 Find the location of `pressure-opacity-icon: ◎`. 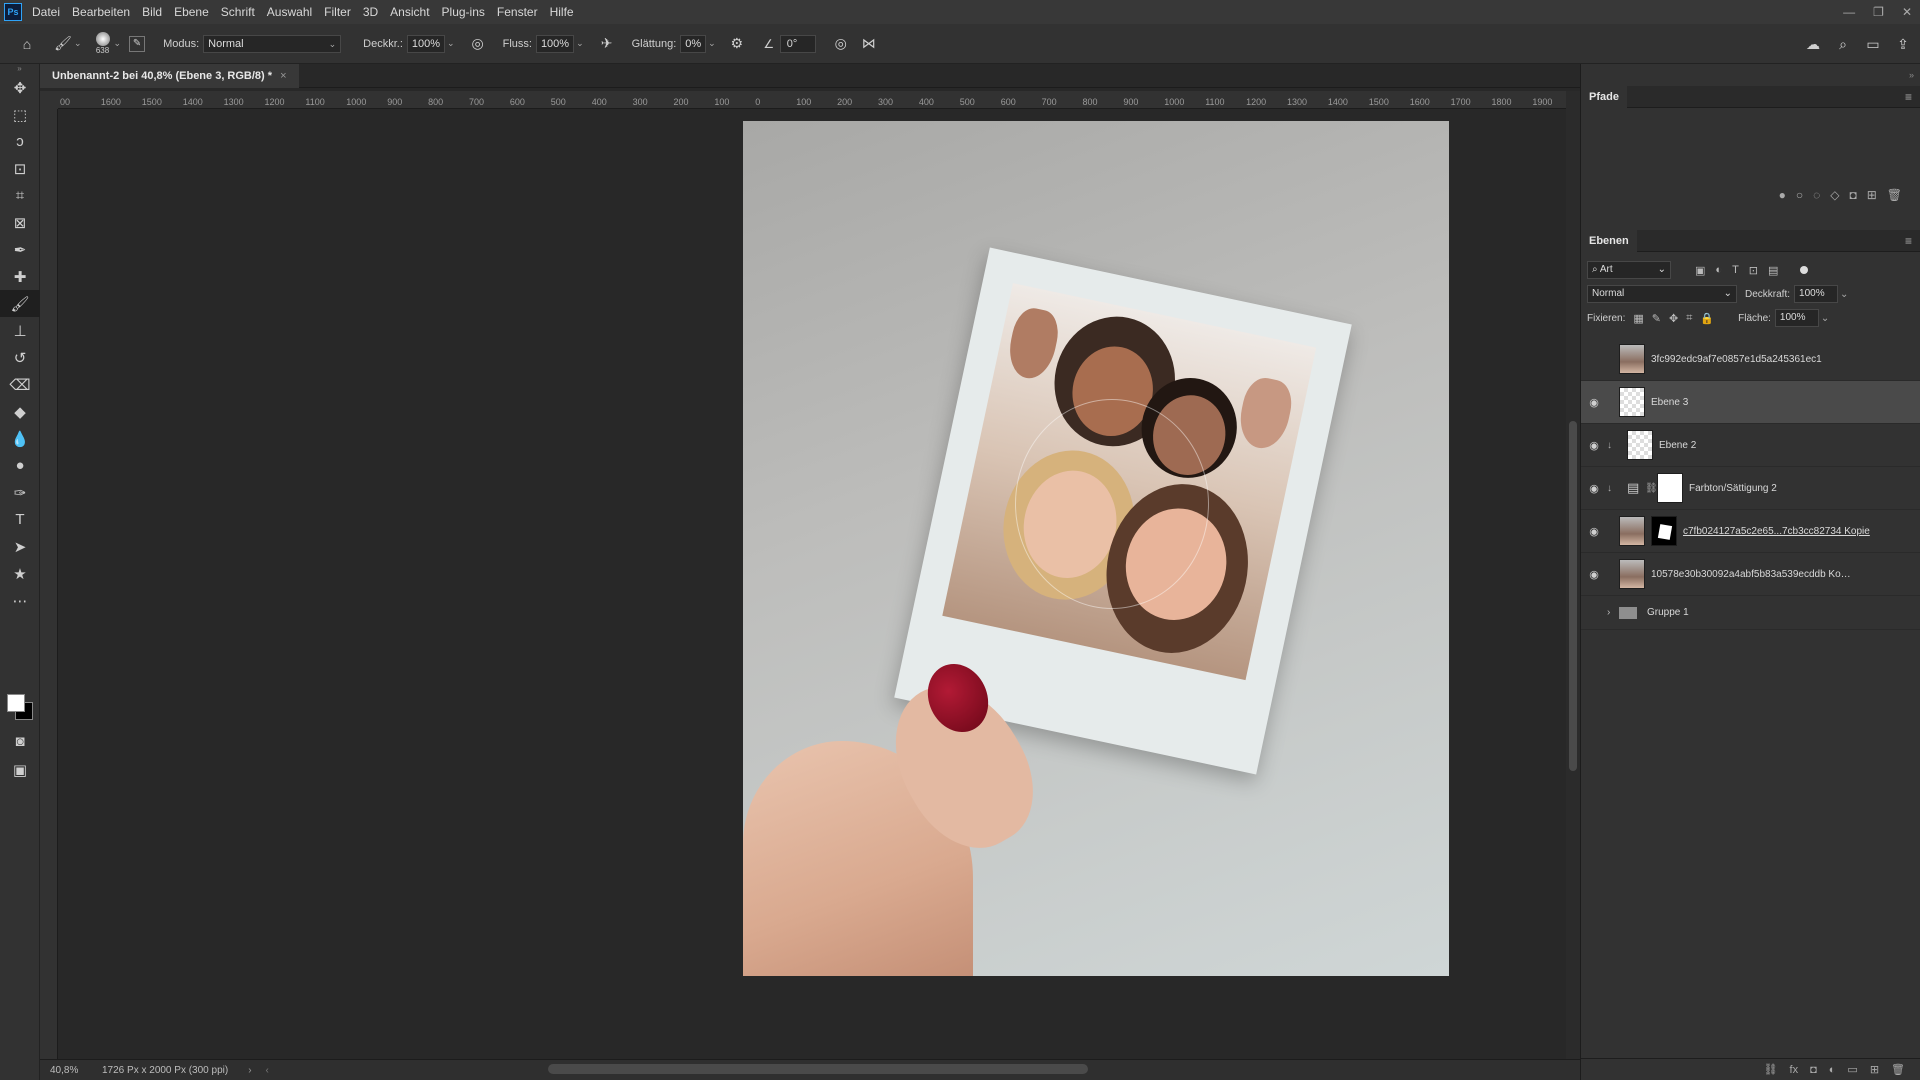

pressure-opacity-icon: ◎ is located at coordinates (478, 44).